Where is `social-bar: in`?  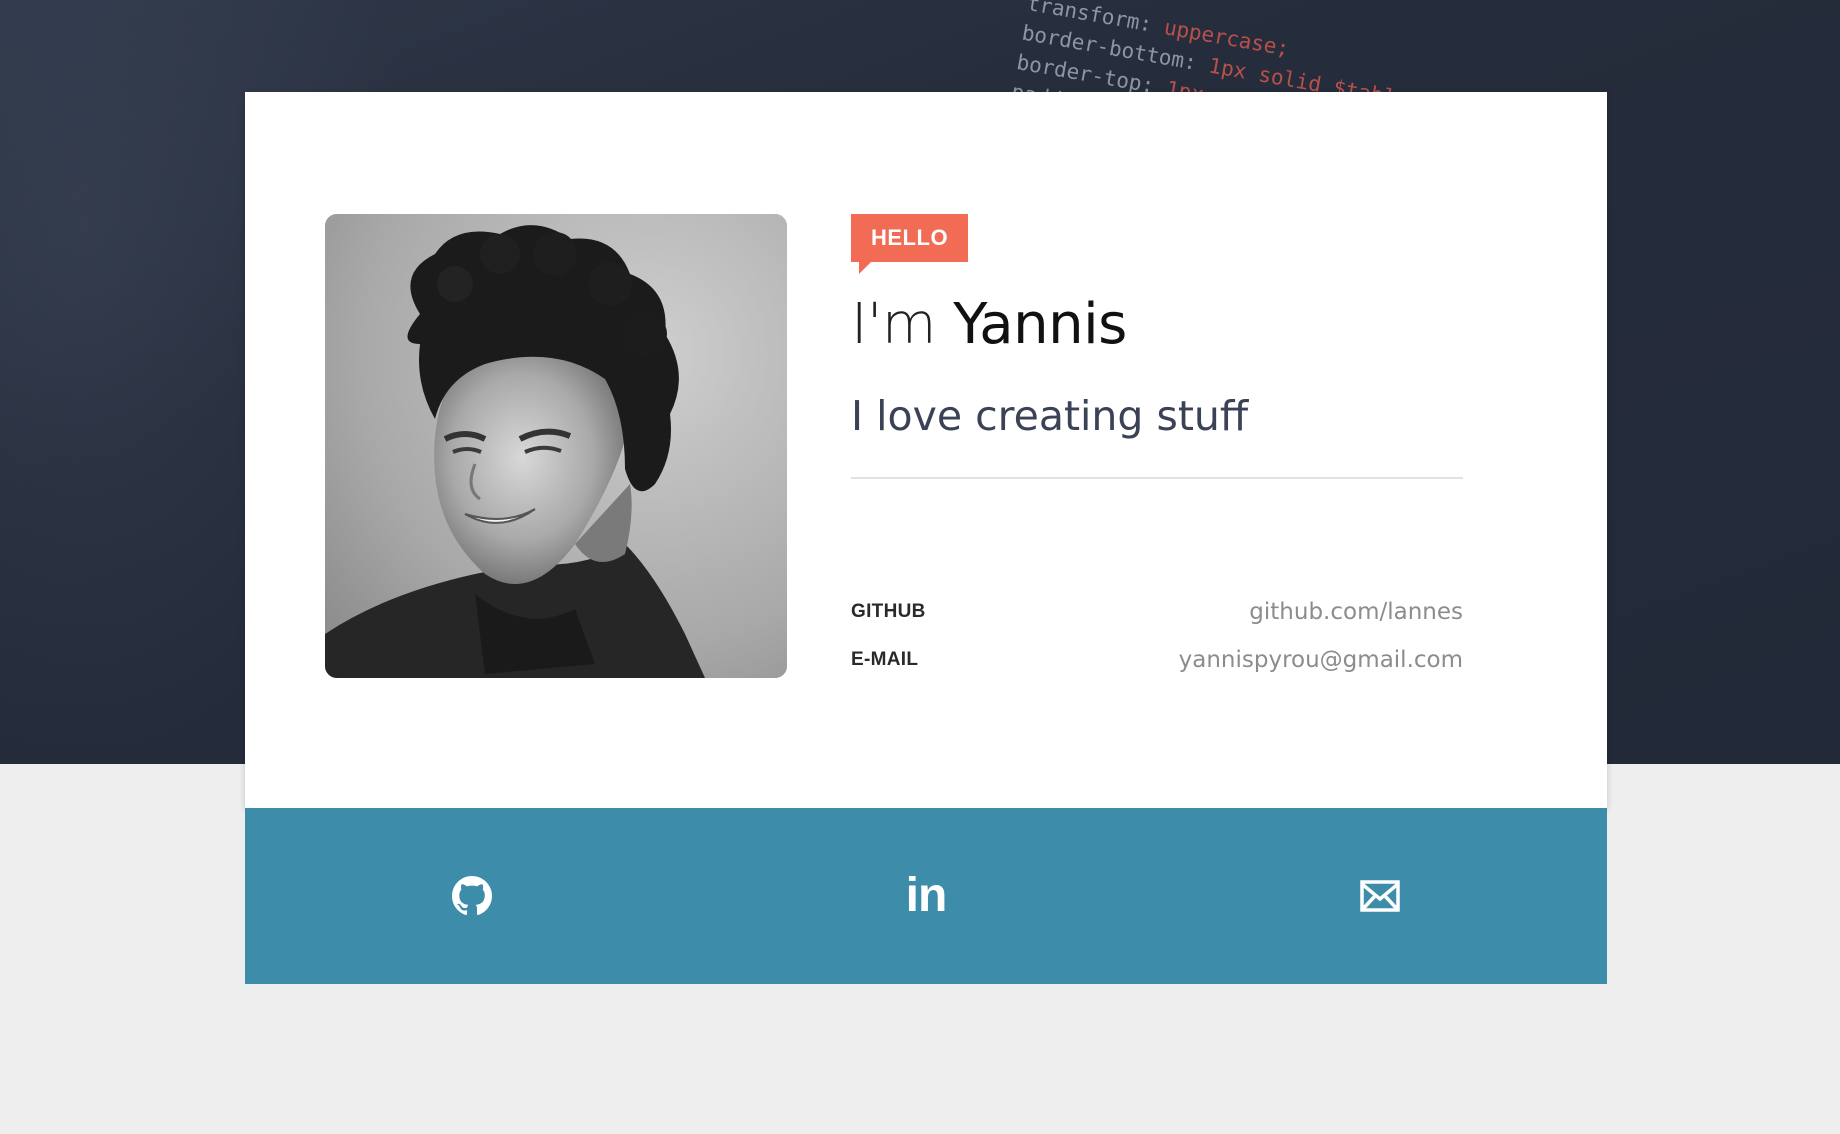
social-bar: in is located at coordinates (926, 896).